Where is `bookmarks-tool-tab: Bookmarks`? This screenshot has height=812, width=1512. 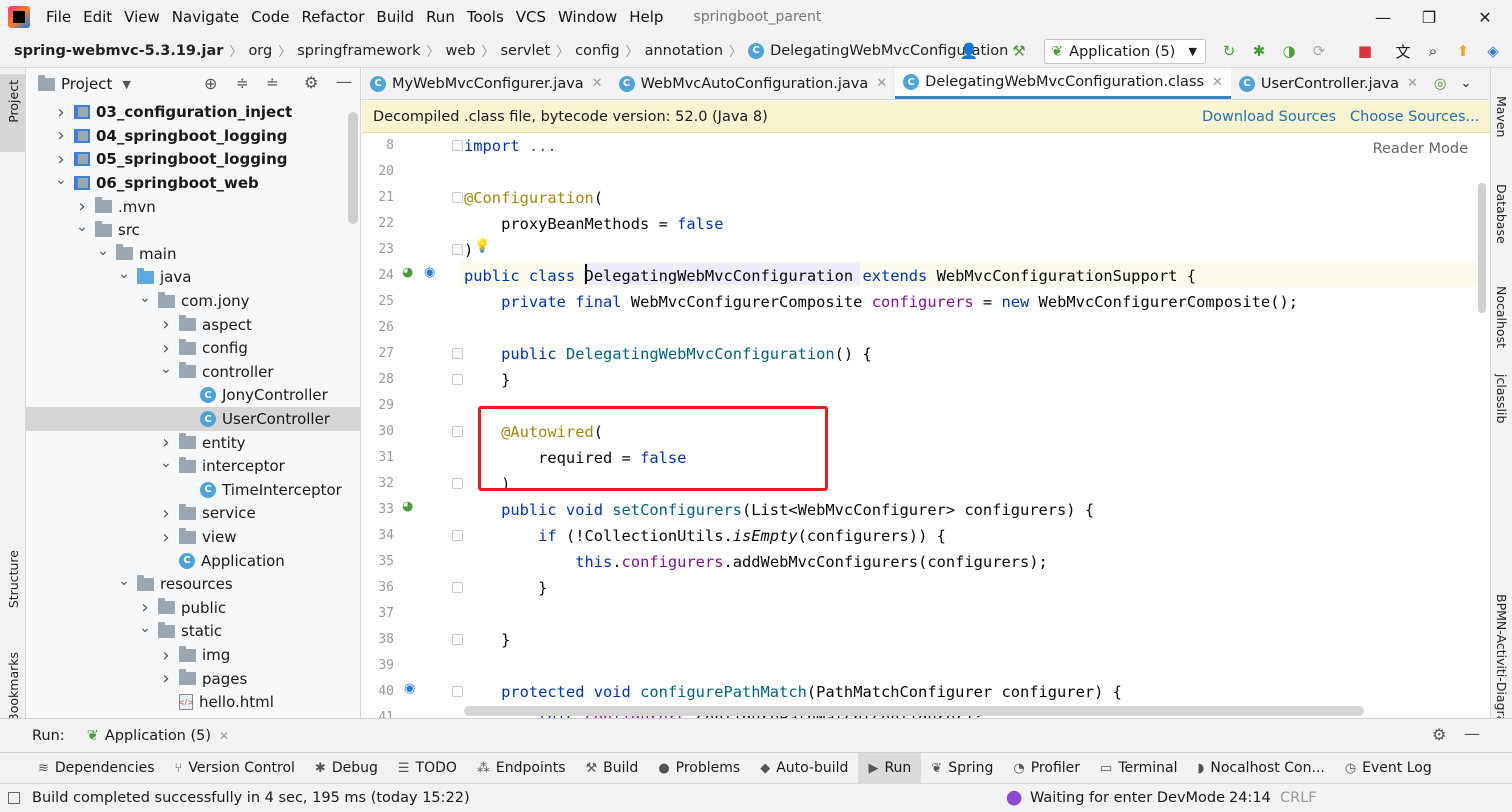 bookmarks-tool-tab: Bookmarks is located at coordinates (13, 687).